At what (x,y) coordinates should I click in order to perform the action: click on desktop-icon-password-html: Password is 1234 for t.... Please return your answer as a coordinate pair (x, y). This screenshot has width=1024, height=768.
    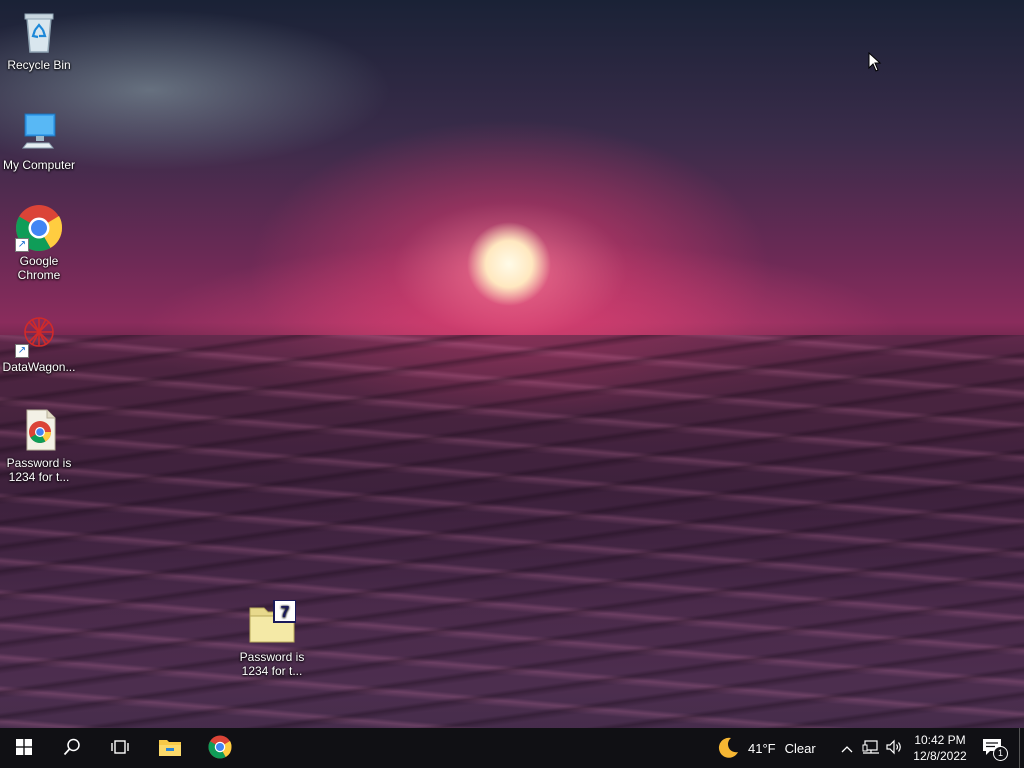
    Looking at the image, I should click on (39, 445).